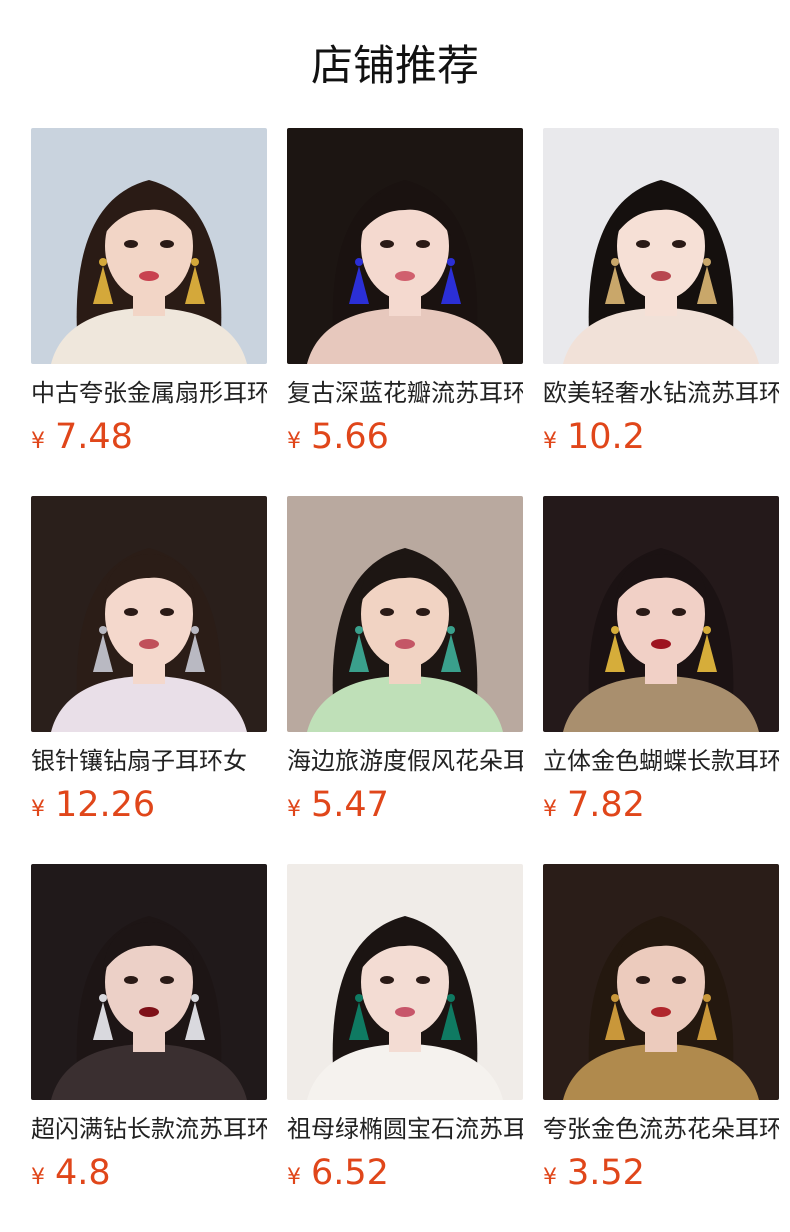 The image size is (790, 1232). I want to click on product-name: 祖母绿椭圆宝石流苏耳环, so click(405, 1129).